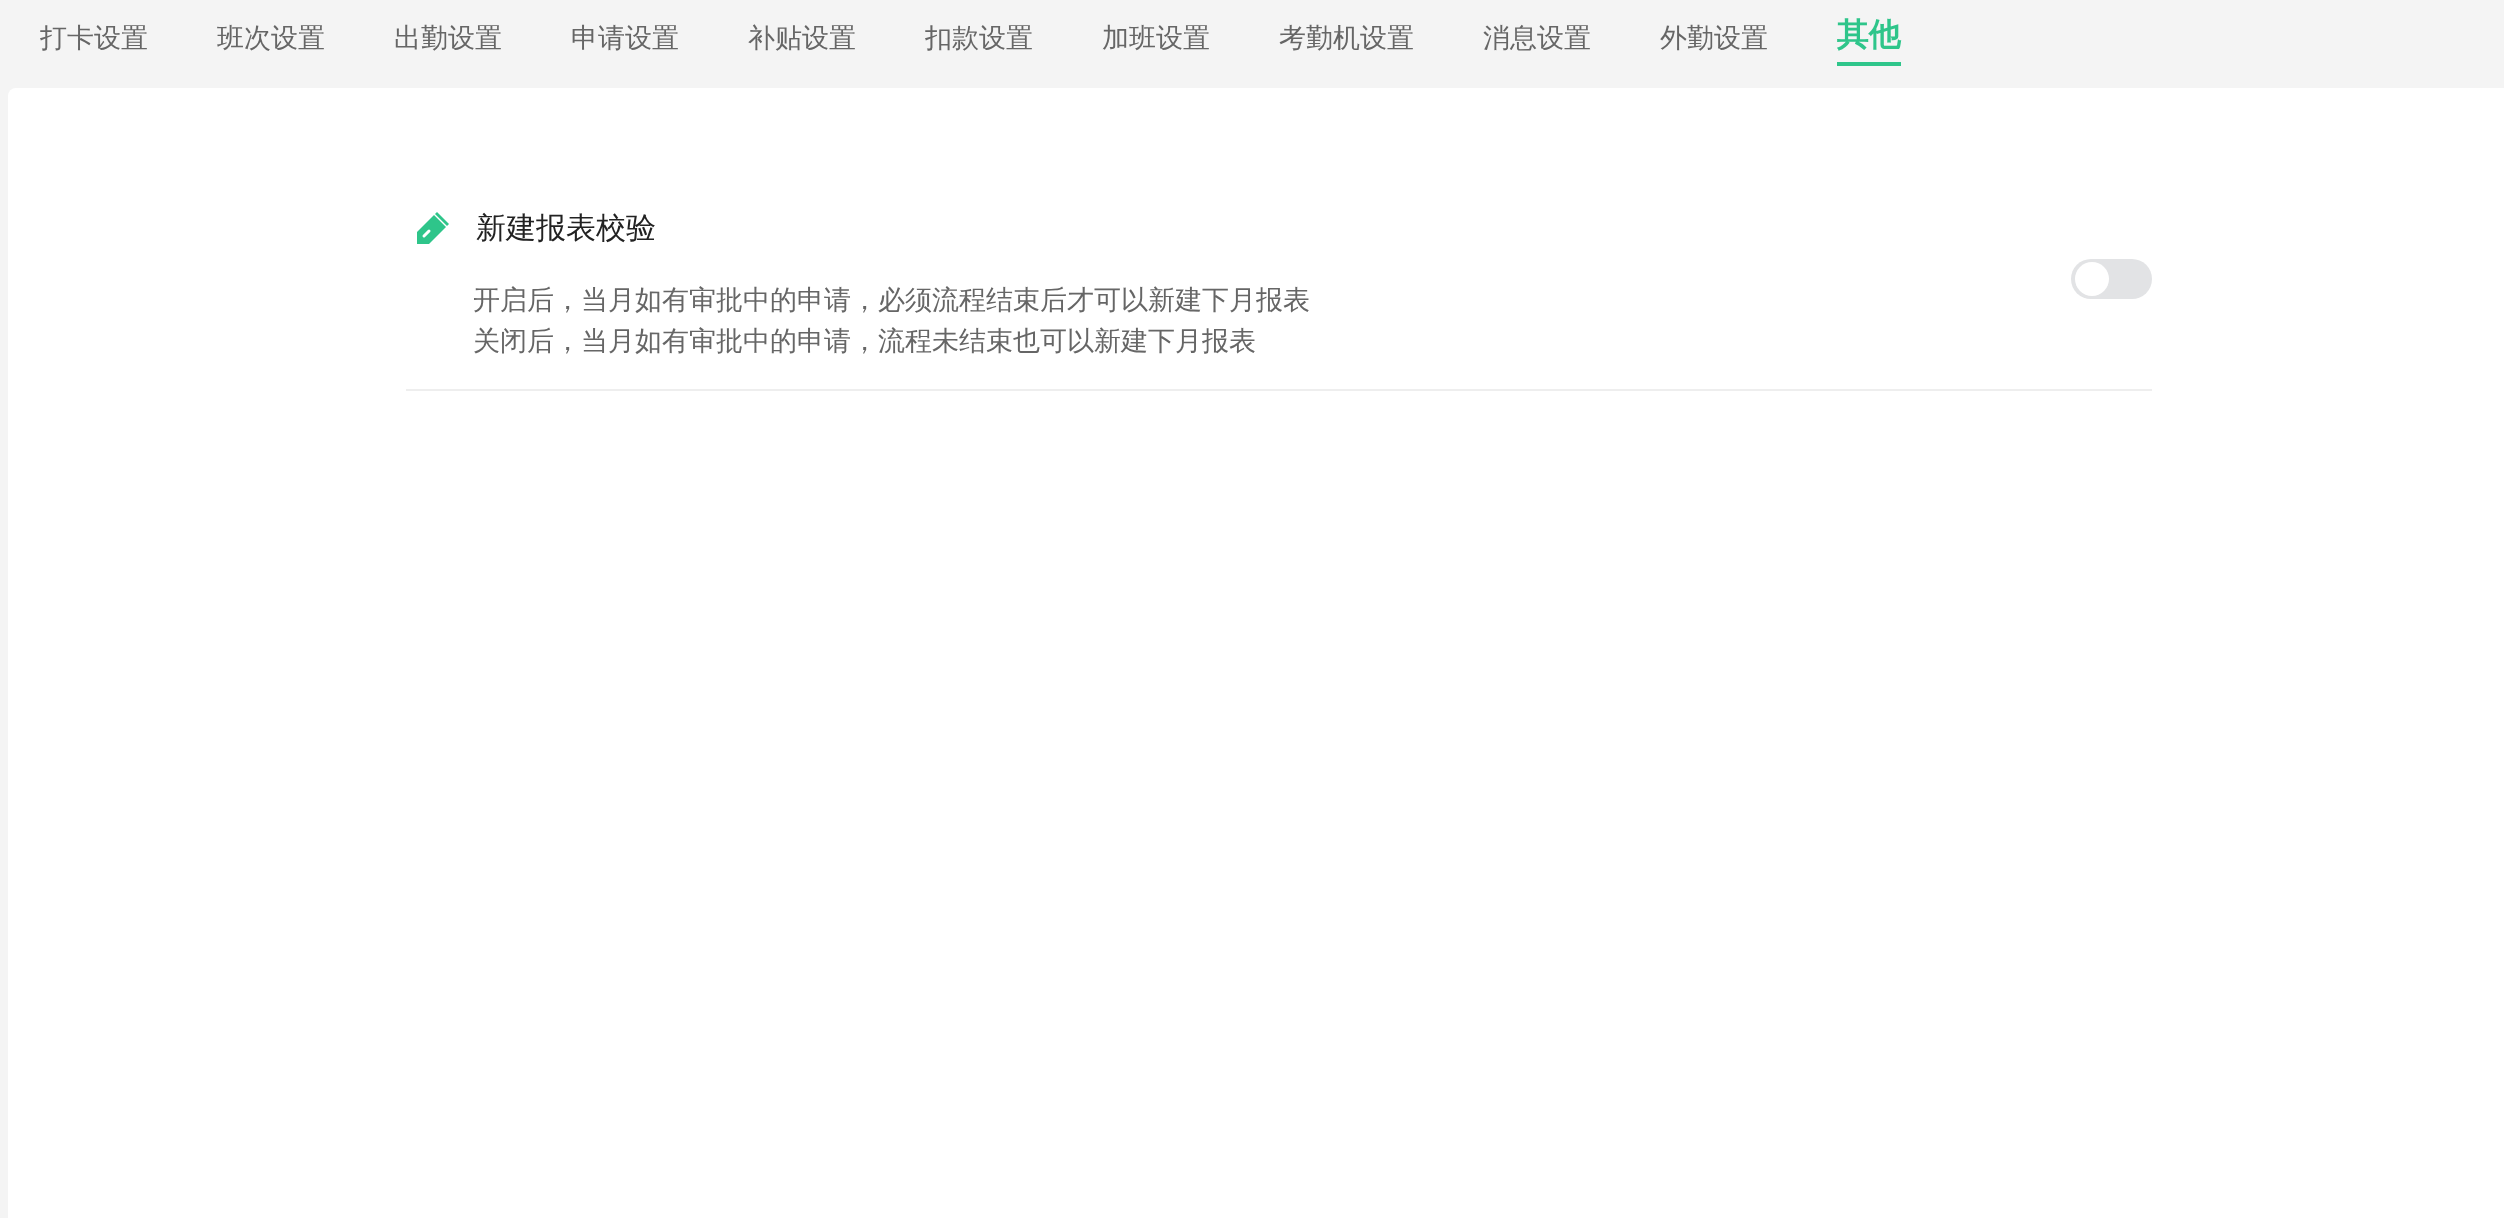  I want to click on toggle-switch, so click(2111, 279).